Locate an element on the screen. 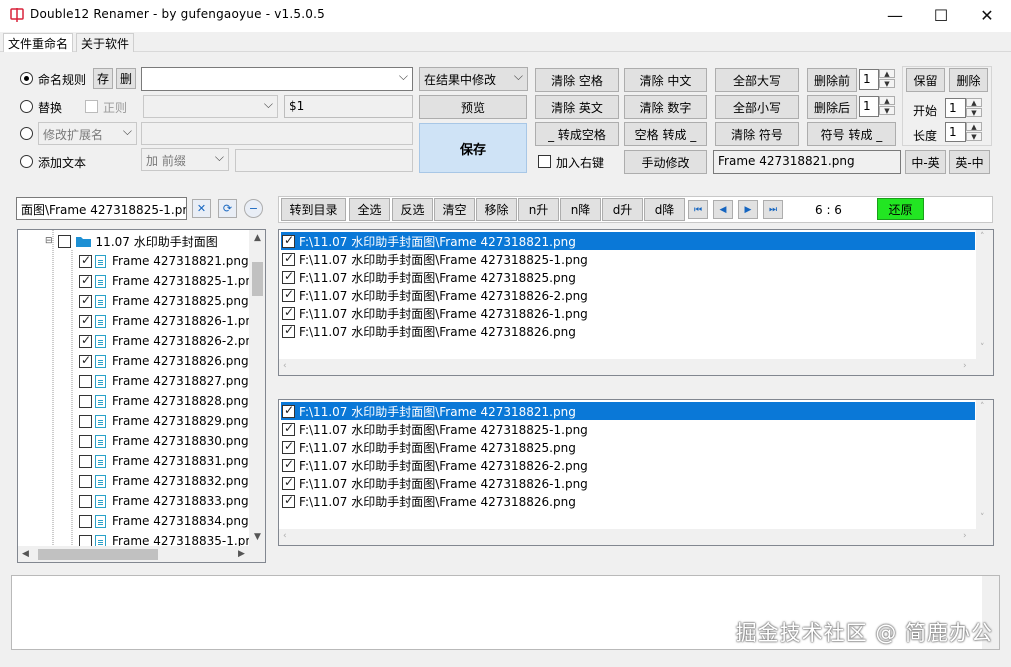 The width and height of the screenshot is (1011, 667). delete-after-down-icon: ▼ is located at coordinates (887, 110).